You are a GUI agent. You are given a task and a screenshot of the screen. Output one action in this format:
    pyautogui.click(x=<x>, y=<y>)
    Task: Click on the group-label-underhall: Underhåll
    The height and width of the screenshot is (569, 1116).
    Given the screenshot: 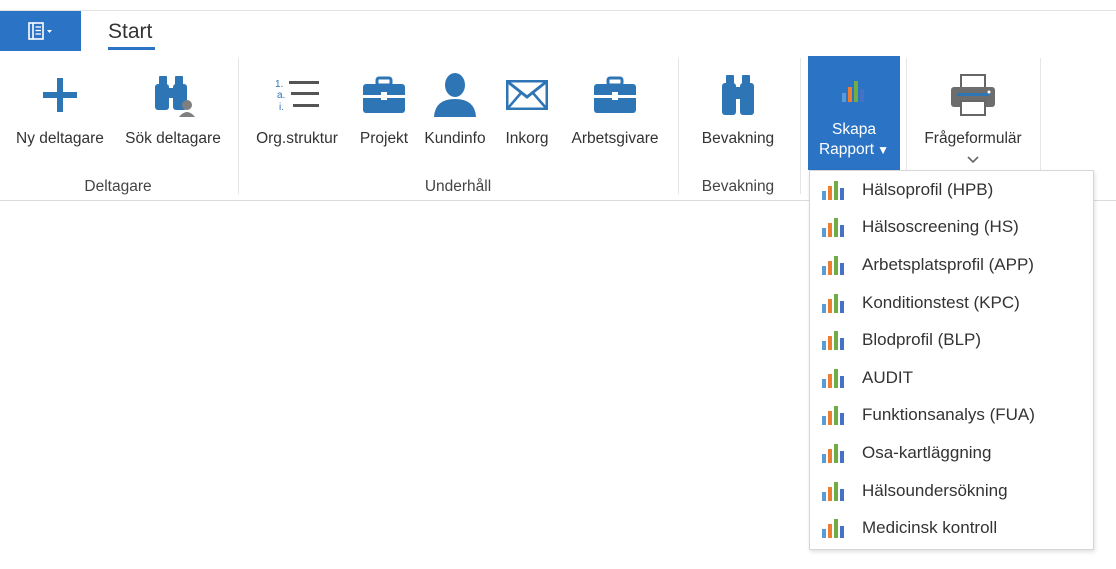 What is the action you would take?
    pyautogui.click(x=458, y=186)
    